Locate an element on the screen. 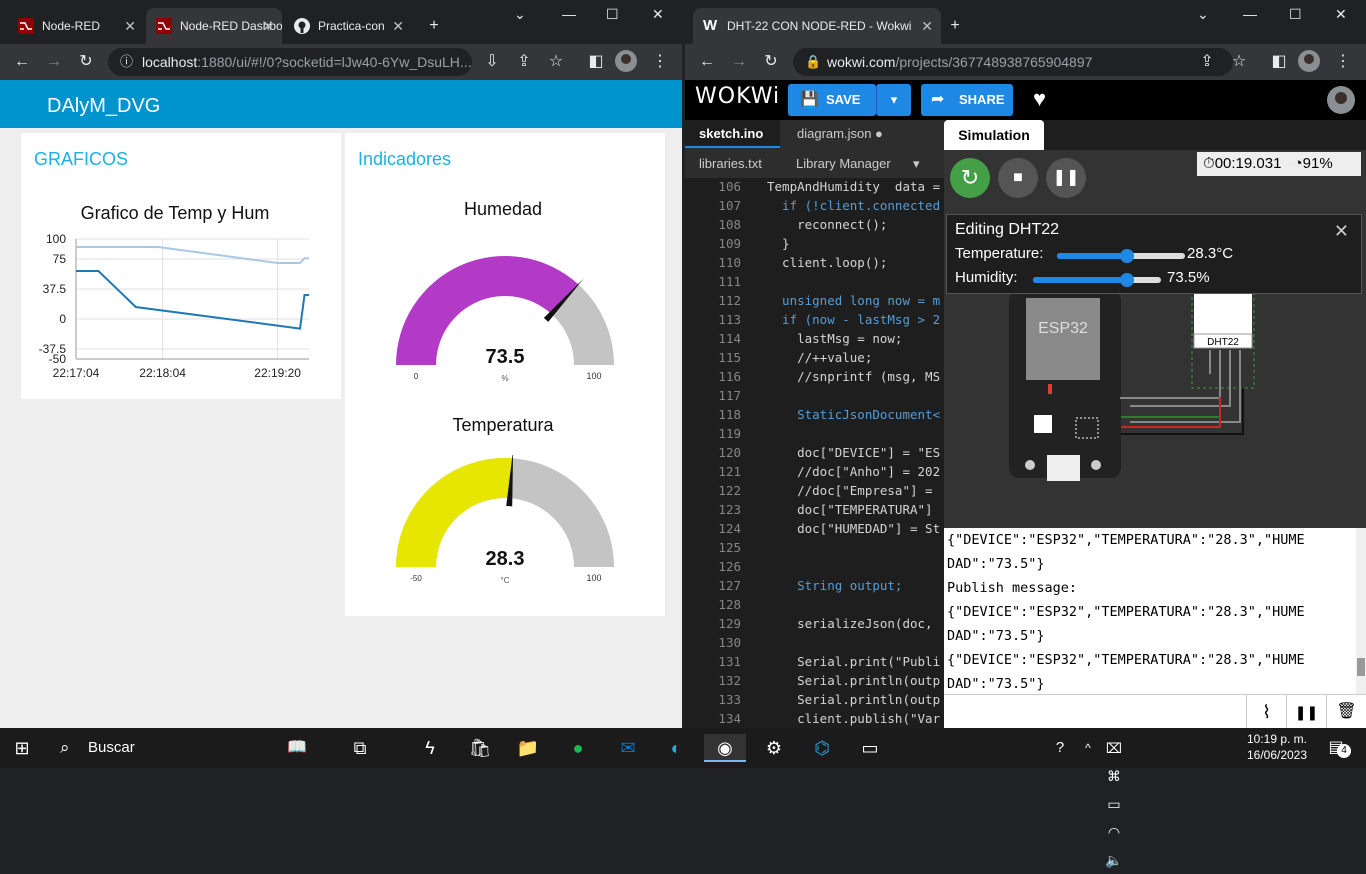  serial-line: DAD":"73.5"} is located at coordinates (996, 684).